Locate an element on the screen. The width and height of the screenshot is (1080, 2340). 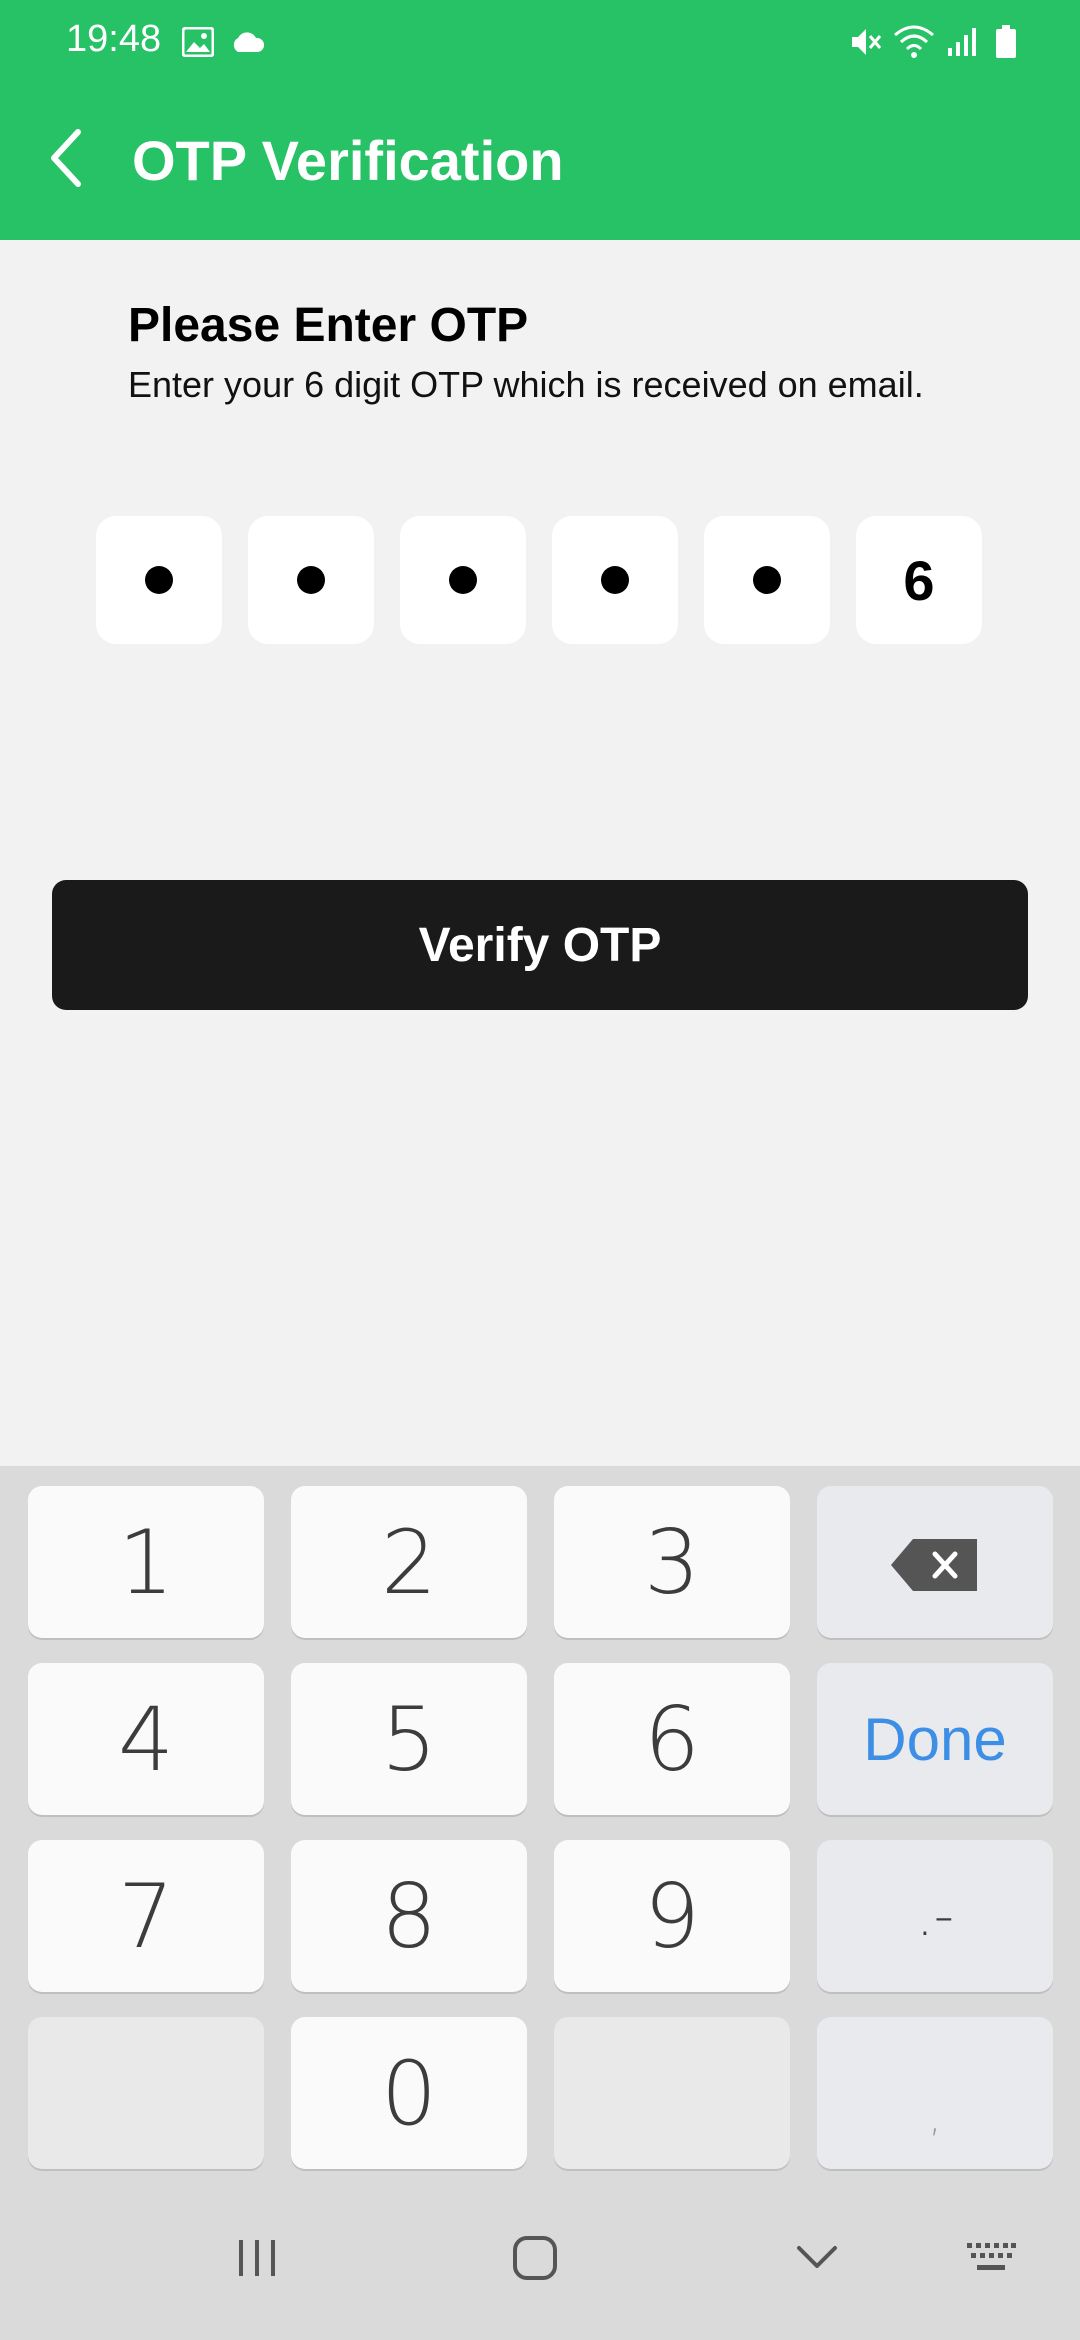
recents-button is located at coordinates (257, 2260).